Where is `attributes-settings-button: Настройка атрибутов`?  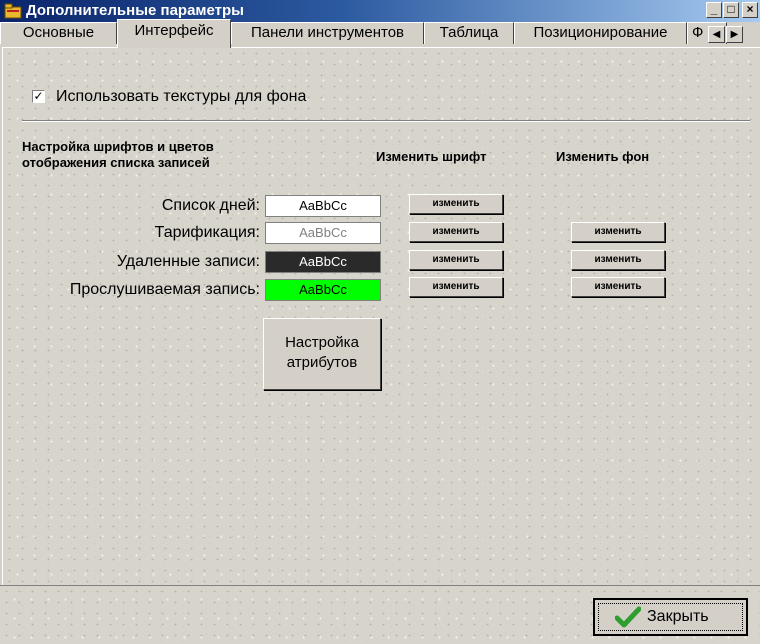 attributes-settings-button: Настройка атрибутов is located at coordinates (322, 354).